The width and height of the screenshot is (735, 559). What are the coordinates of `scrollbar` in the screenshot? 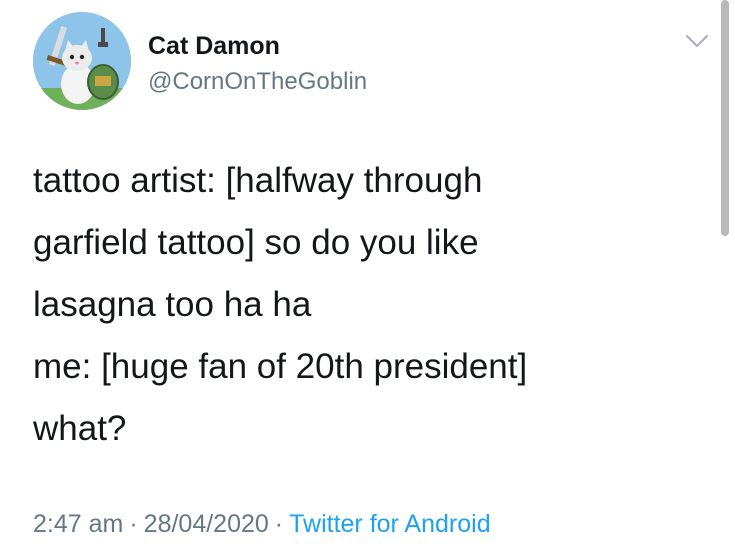 It's located at (725, 118).